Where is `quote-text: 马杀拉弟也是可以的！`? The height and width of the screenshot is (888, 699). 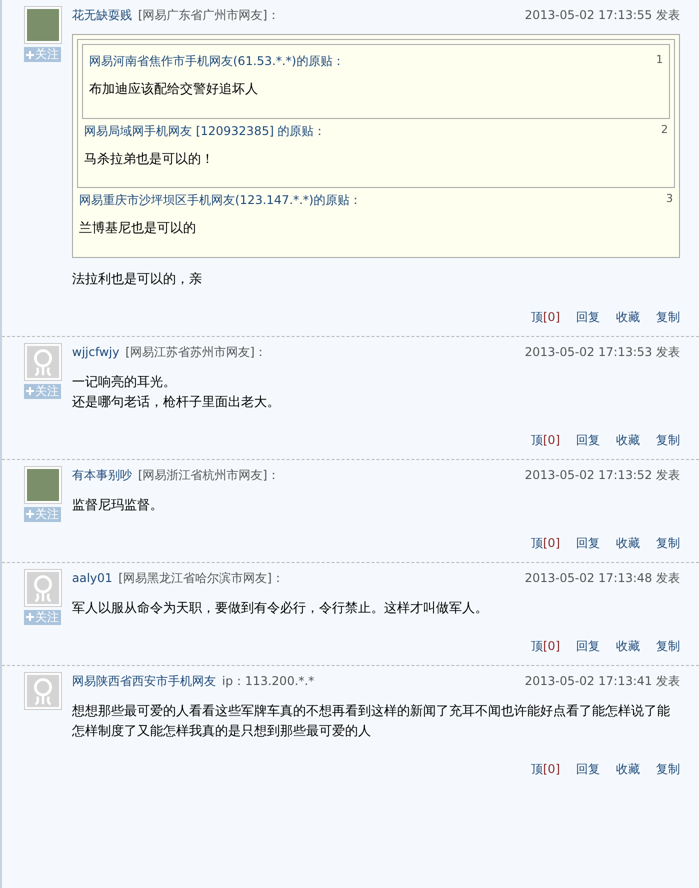
quote-text: 马杀拉弟也是可以的！ is located at coordinates (149, 159).